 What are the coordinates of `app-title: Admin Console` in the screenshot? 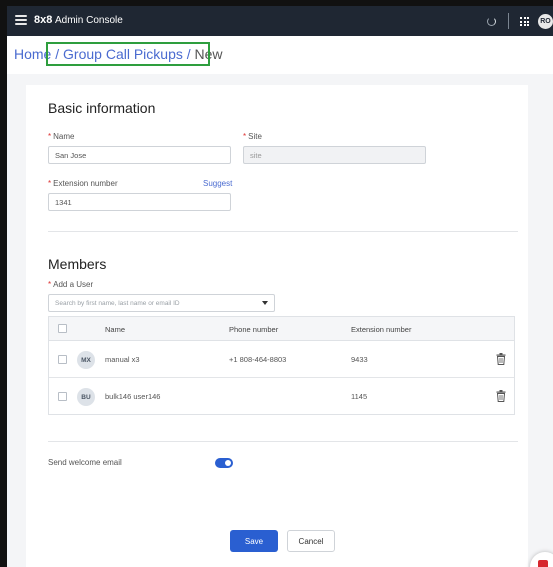 It's located at (89, 20).